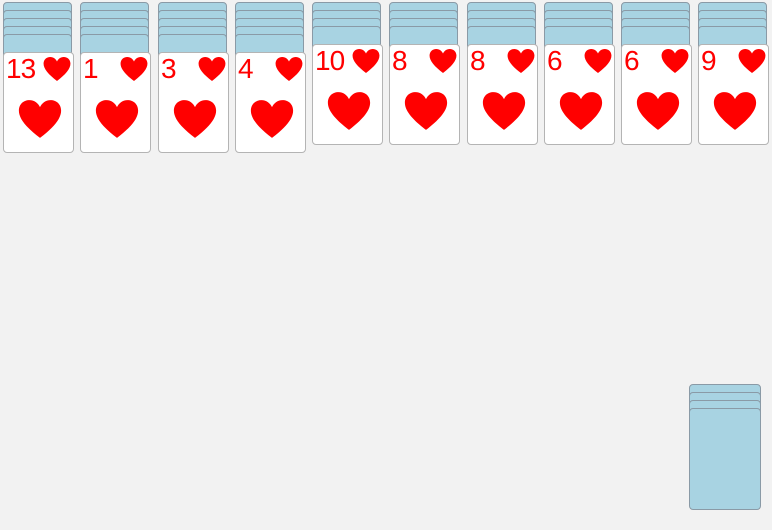 Image resolution: width=772 pixels, height=530 pixels. I want to click on card-rank: 3, so click(169, 68).